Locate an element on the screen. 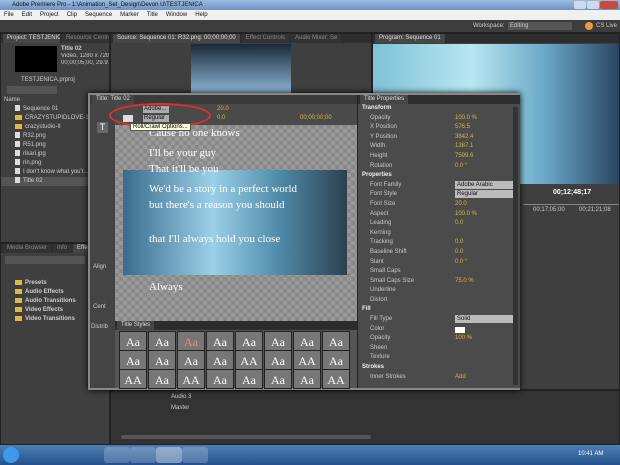 This screenshot has width=620, height=465. track-audio-3: Audio 3 is located at coordinates (181, 397).